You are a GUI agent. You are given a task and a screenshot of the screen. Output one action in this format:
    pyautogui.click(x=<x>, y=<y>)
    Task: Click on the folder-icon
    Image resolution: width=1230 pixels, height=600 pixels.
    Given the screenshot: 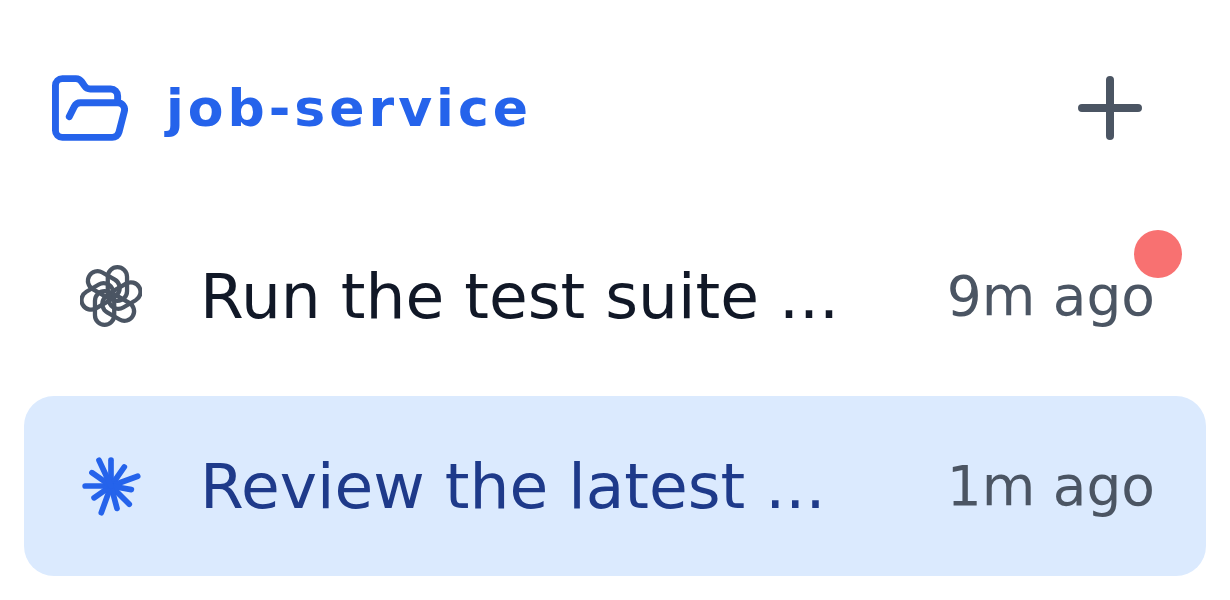 What is the action you would take?
    pyautogui.click(x=90, y=108)
    